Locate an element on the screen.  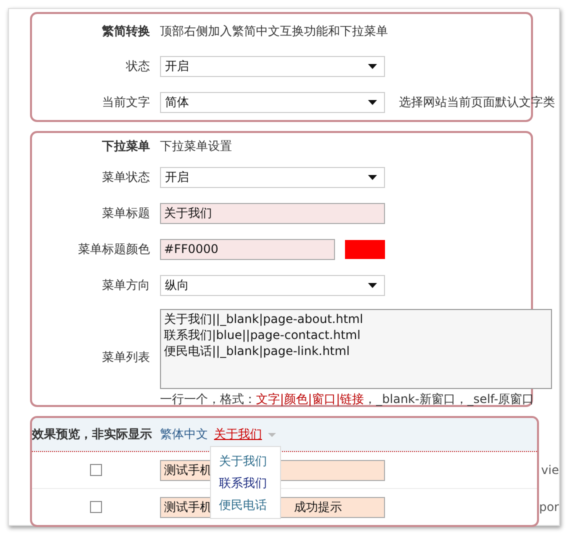
field-label: 菜单标题颜色 is located at coordinates (114, 249).